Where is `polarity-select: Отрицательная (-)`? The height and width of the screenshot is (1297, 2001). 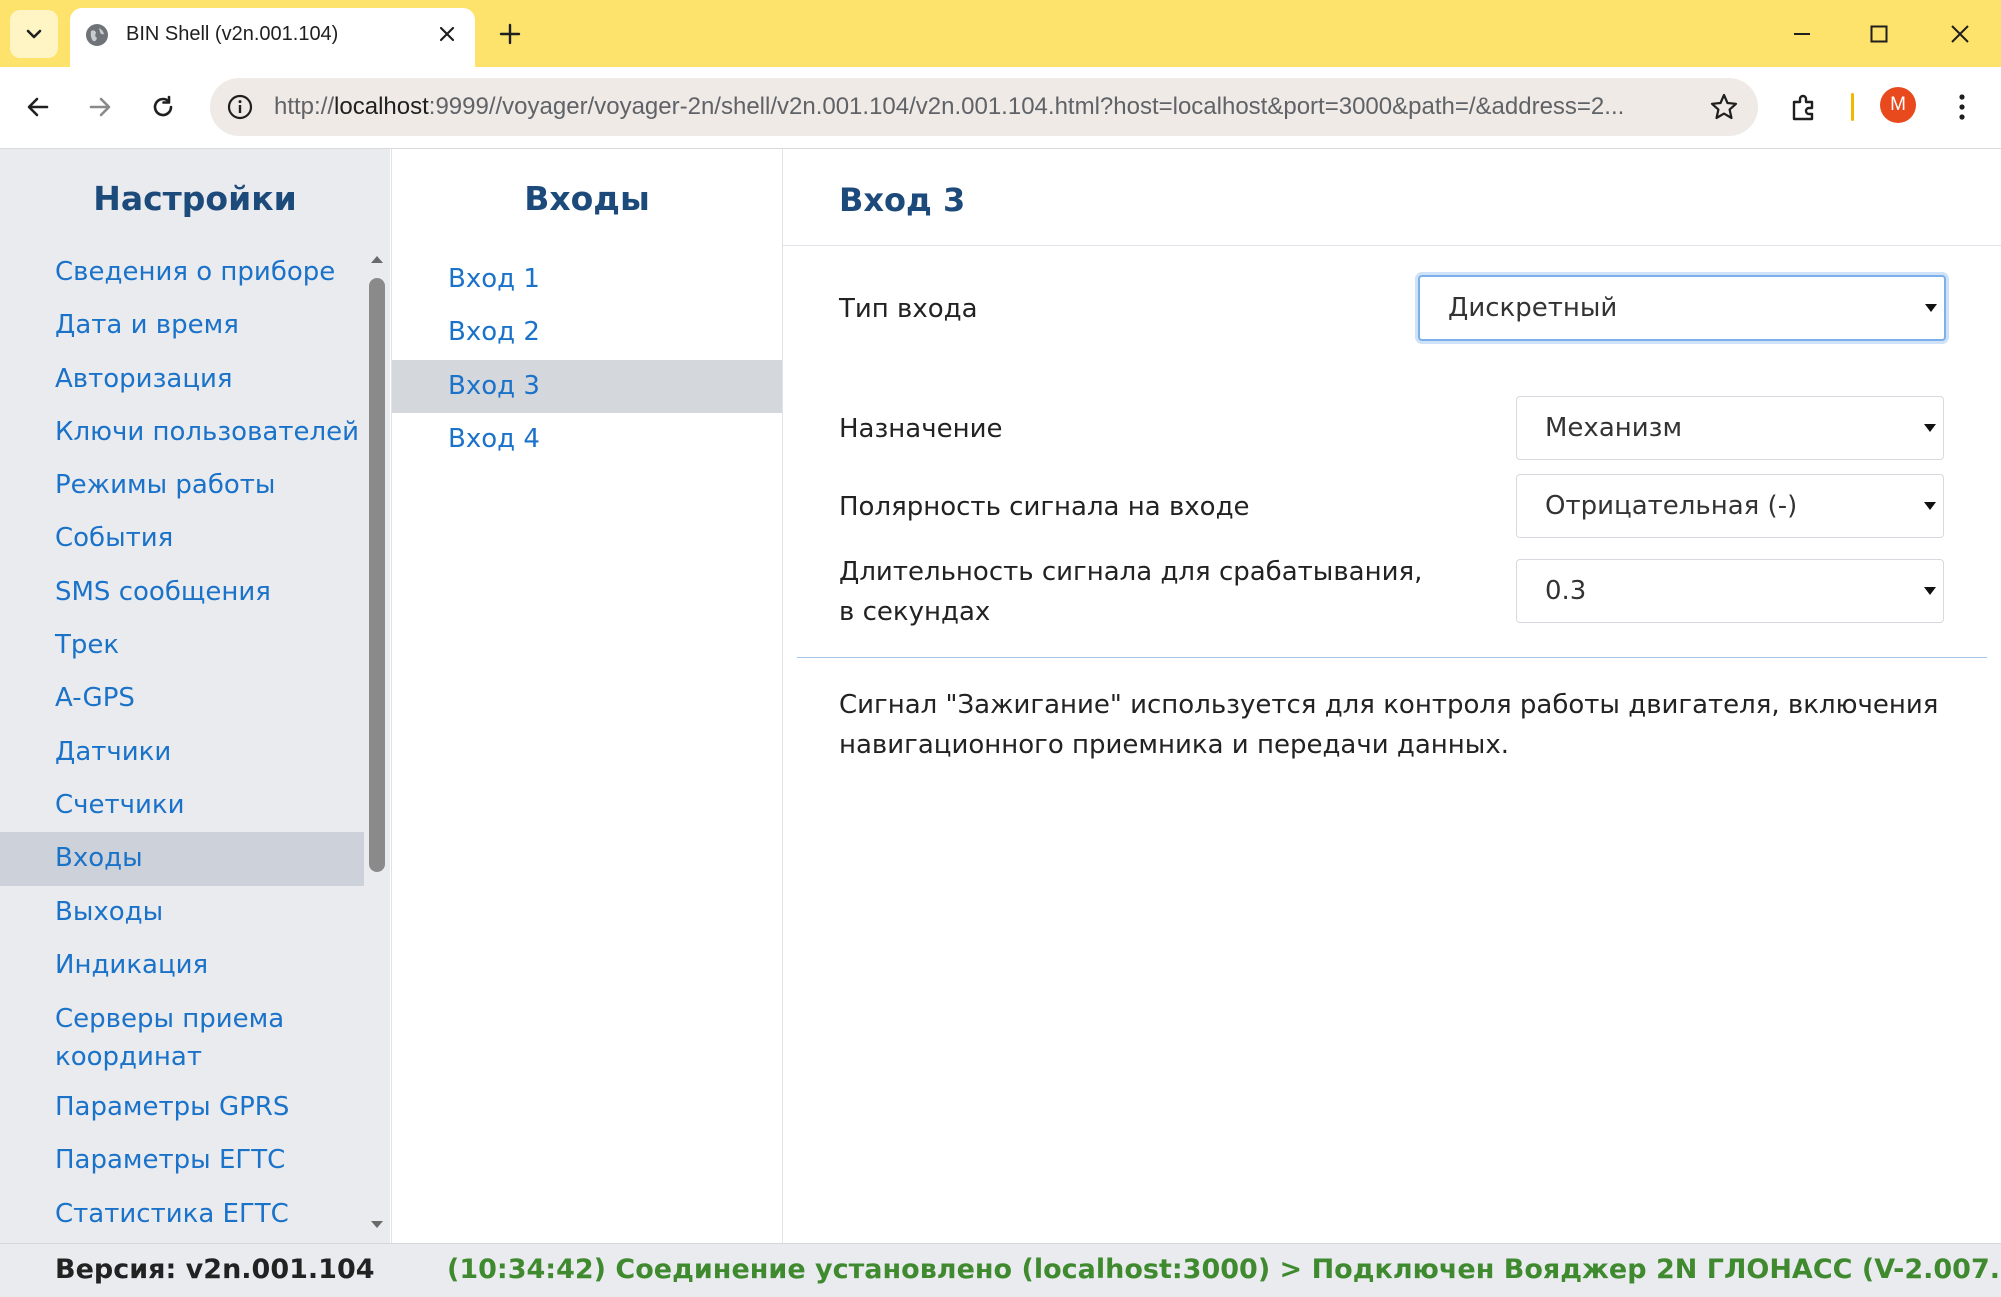
polarity-select: Отрицательная (-) is located at coordinates (1730, 506).